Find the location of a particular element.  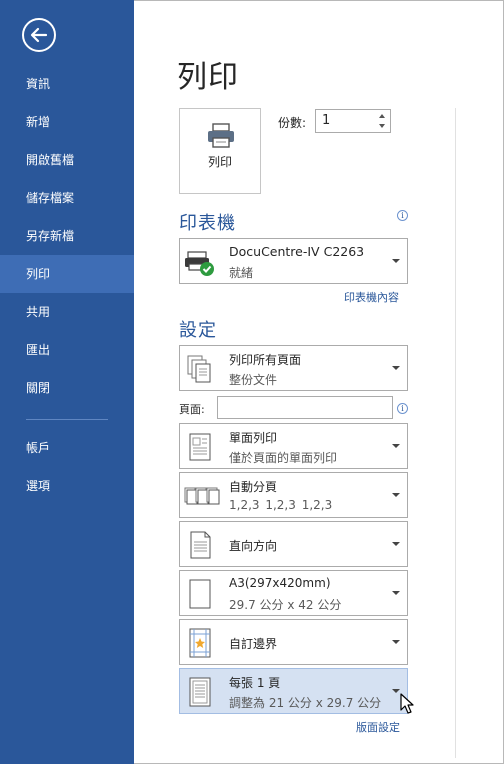

print-range-subtitle: 整份文件 is located at coordinates (253, 380).